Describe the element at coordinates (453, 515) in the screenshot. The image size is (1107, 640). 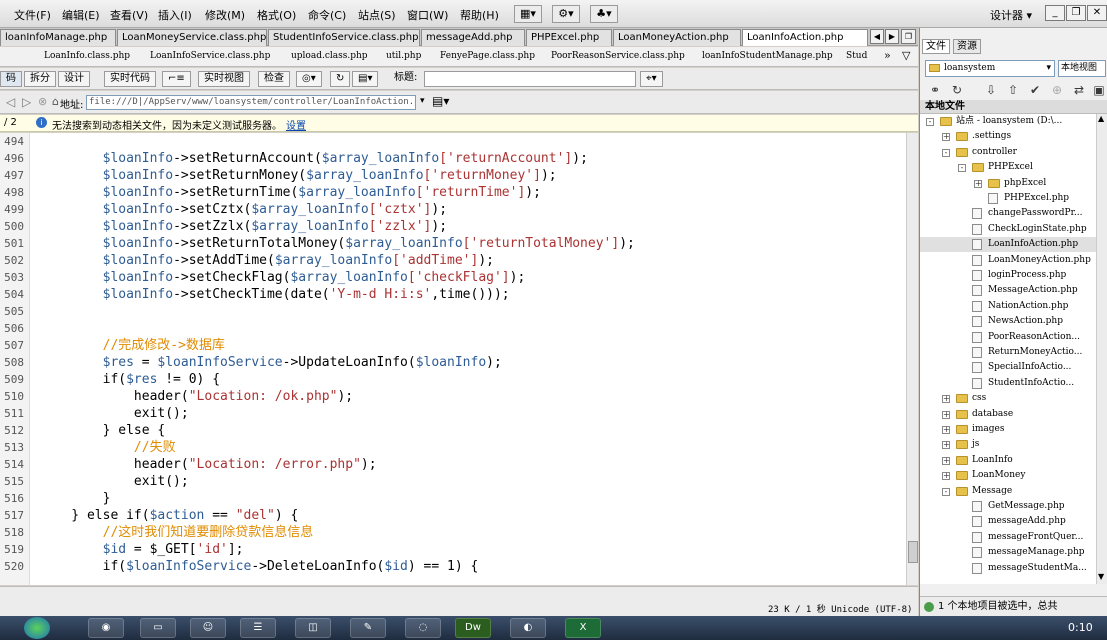
I see `code-line: 517 } else if($action == "del") {` at that location.